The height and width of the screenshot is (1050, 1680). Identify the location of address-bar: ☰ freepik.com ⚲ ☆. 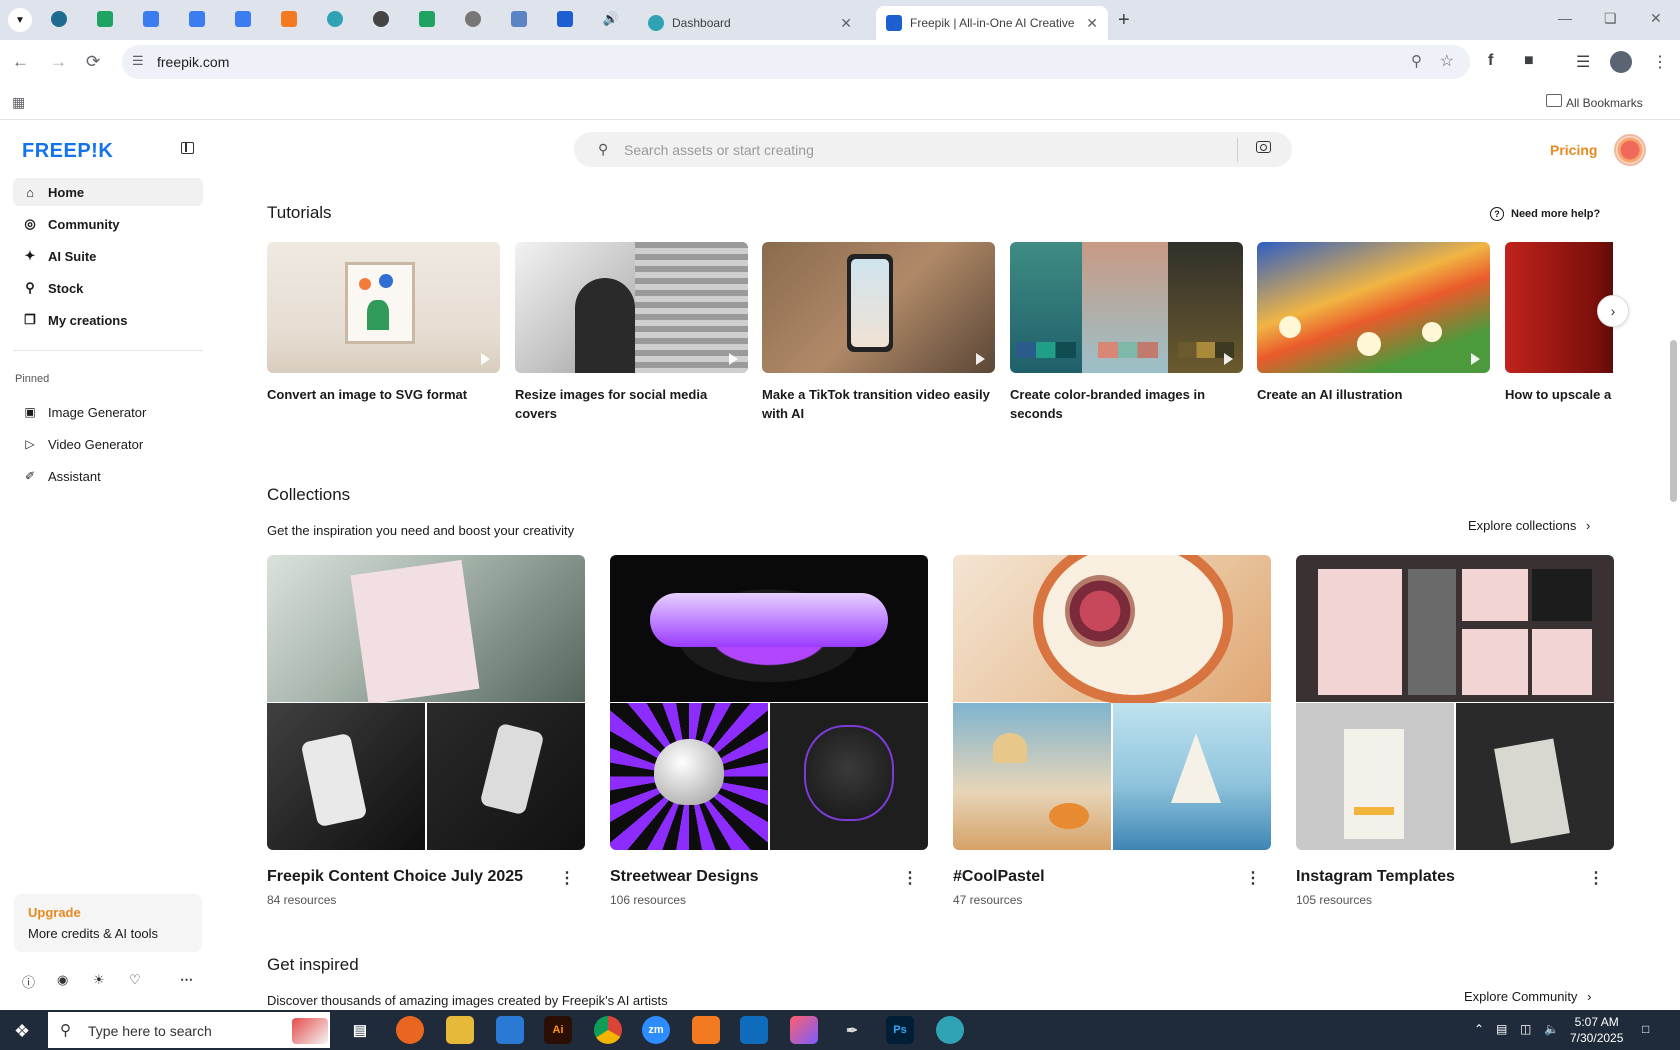
(796, 62).